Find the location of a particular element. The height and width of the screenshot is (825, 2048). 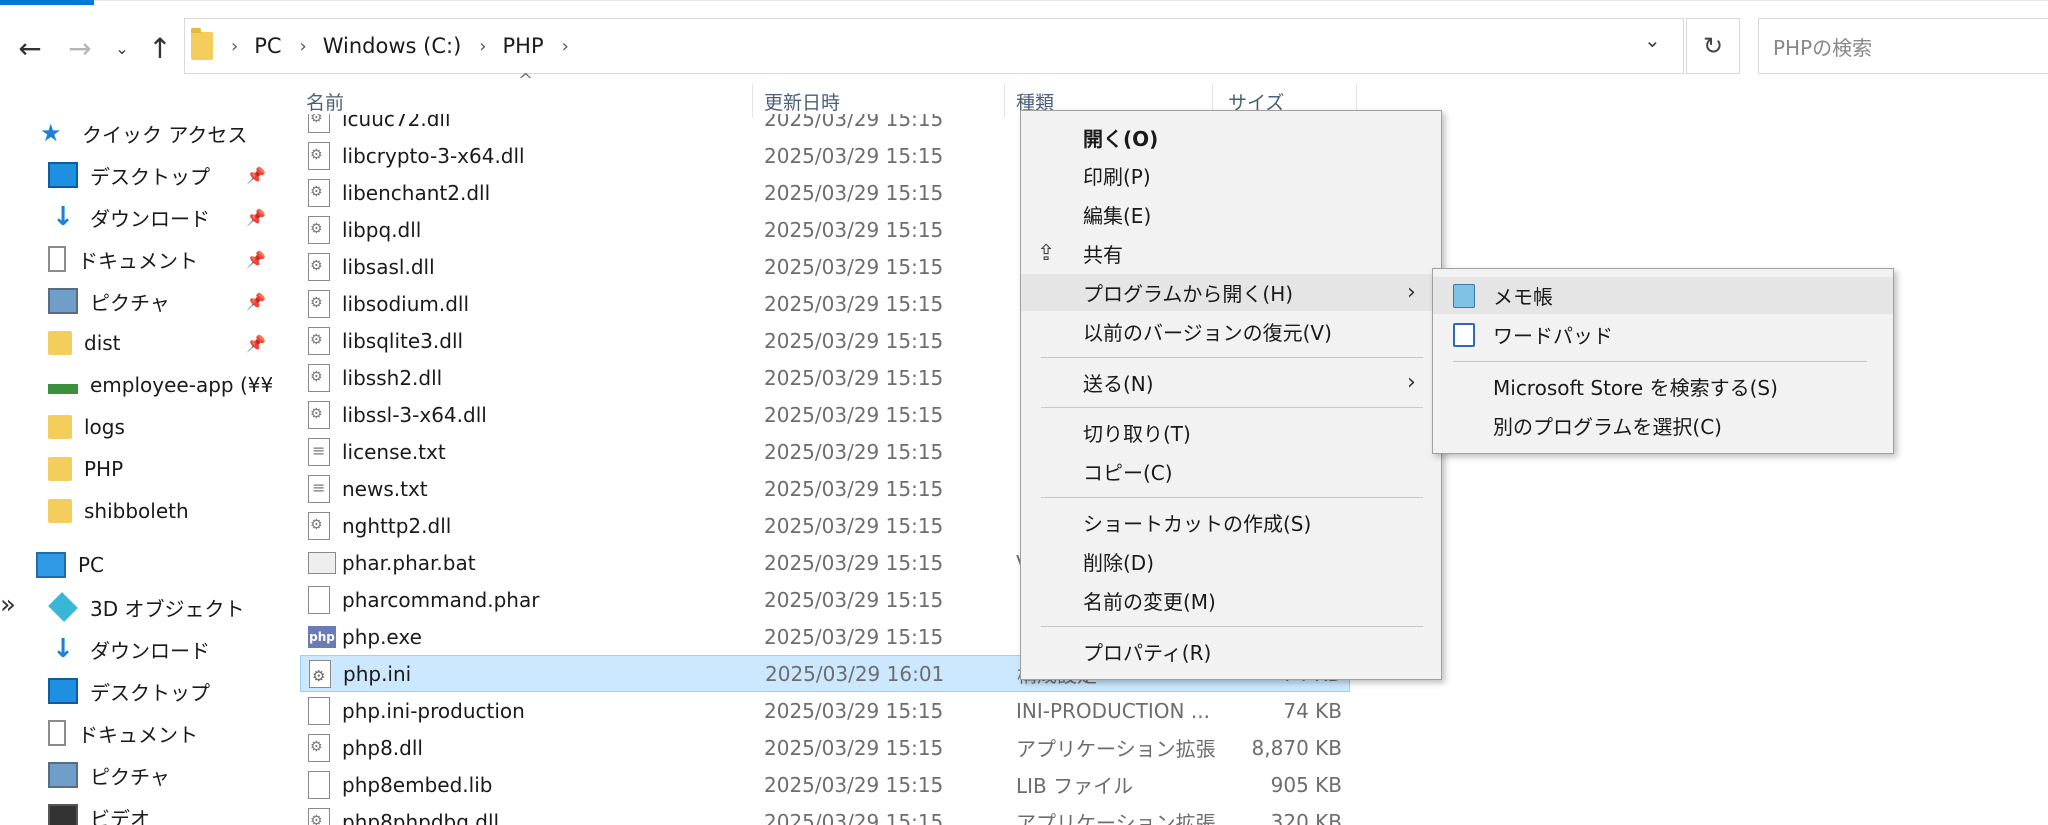

menu-item-label: プログラムから開く(H) is located at coordinates (1188, 294).